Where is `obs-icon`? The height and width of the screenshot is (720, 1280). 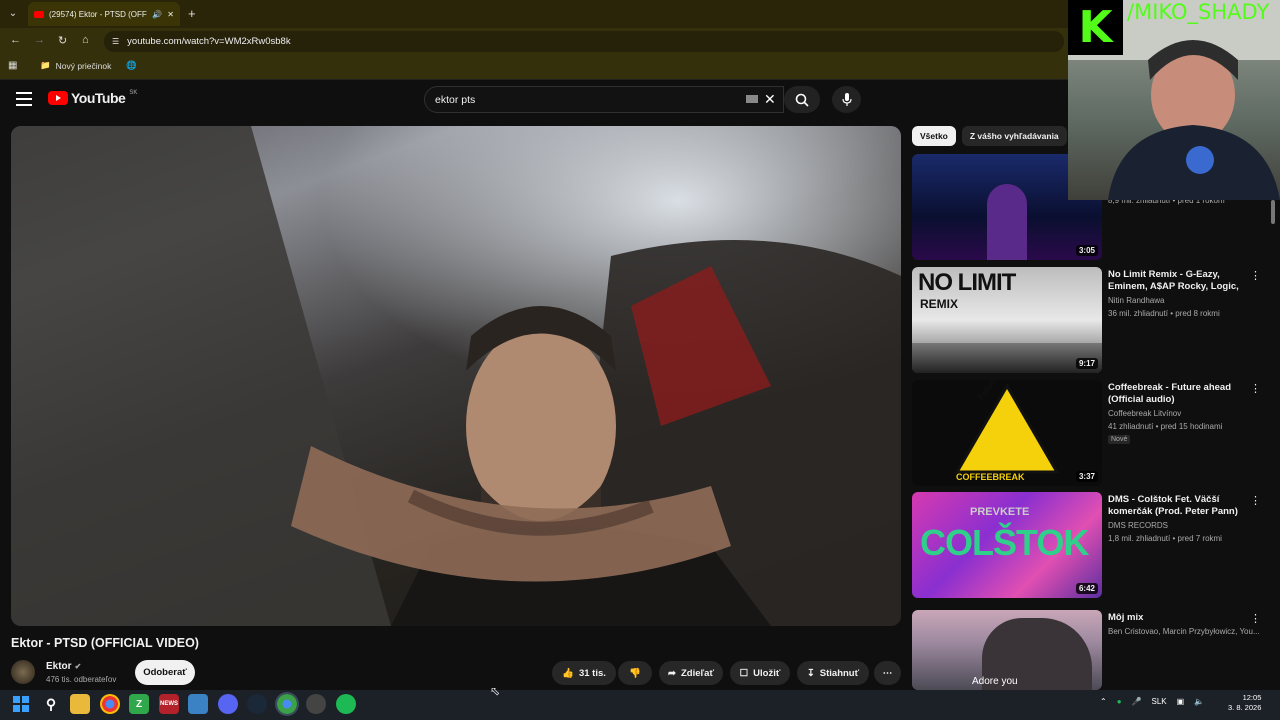 obs-icon is located at coordinates (316, 704).